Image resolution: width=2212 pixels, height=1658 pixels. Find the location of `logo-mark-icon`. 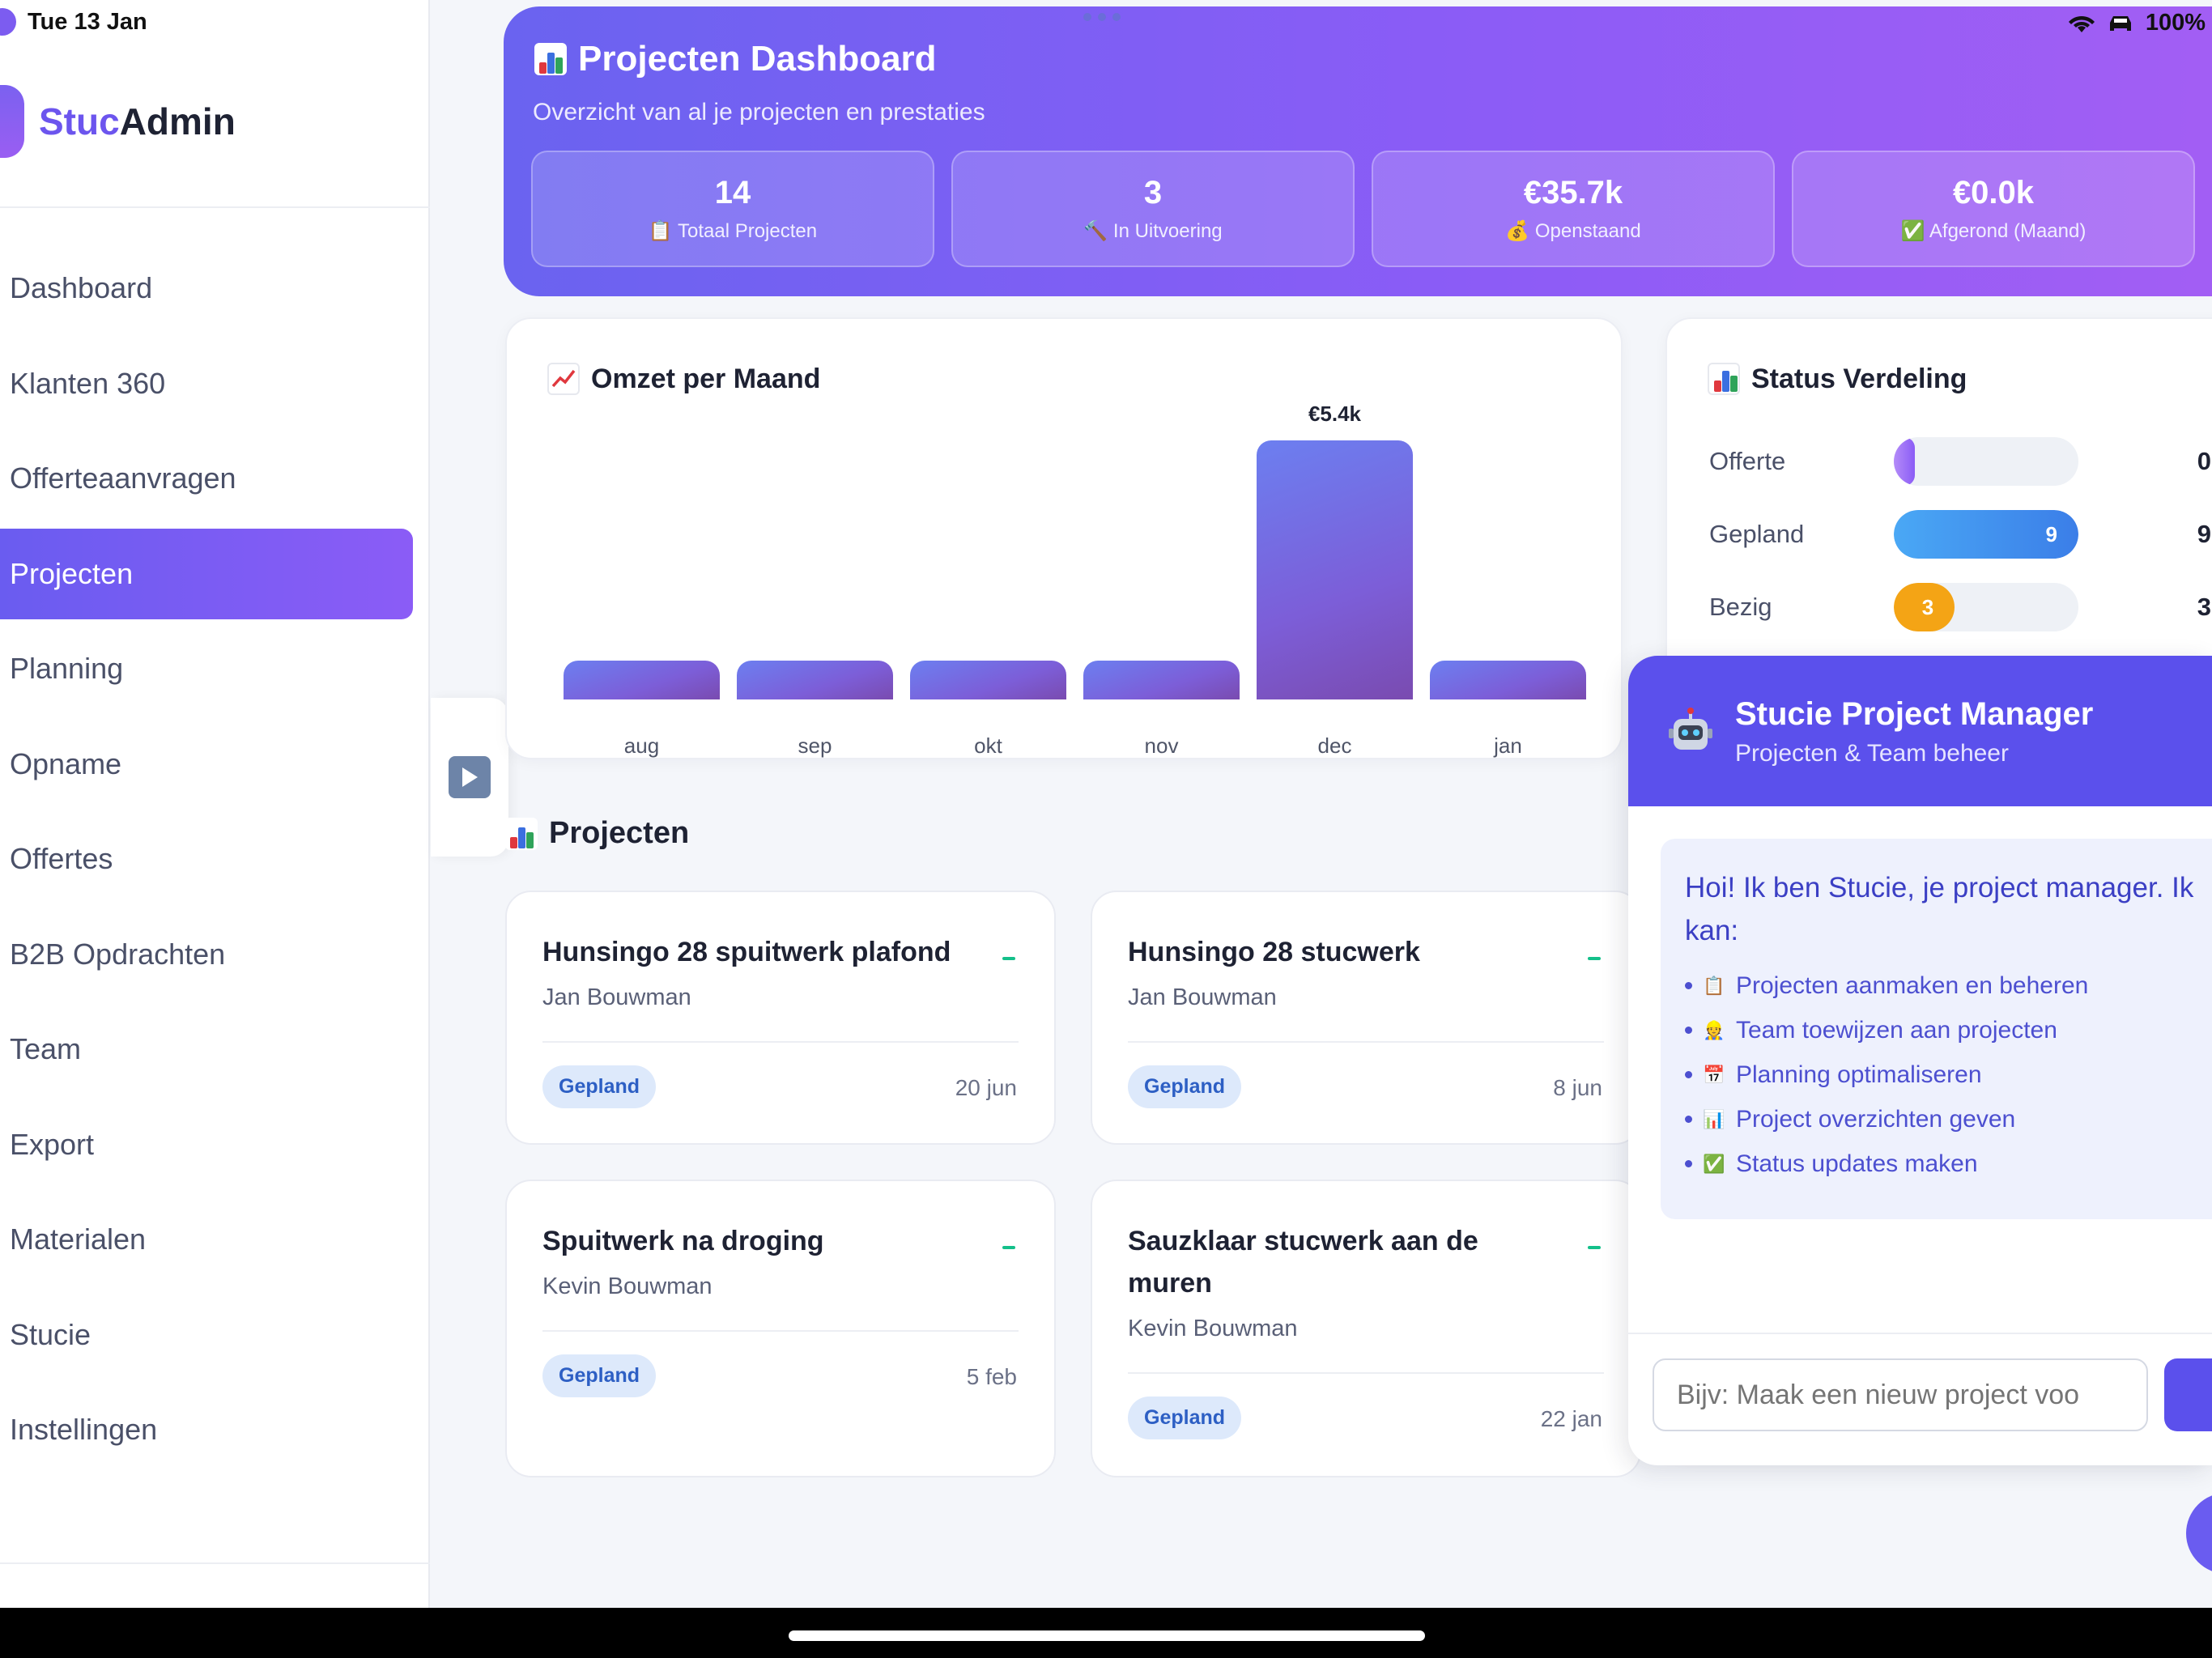

logo-mark-icon is located at coordinates (12, 121).